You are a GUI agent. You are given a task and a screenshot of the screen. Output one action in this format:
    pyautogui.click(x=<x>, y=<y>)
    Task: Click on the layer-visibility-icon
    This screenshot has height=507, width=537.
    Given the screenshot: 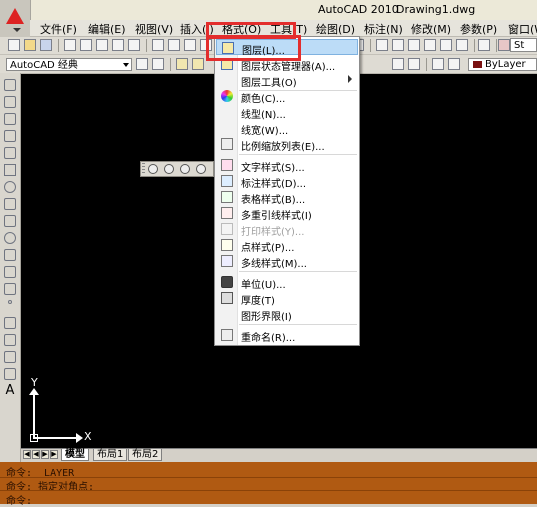 What is the action you would take?
    pyautogui.click(x=182, y=64)
    